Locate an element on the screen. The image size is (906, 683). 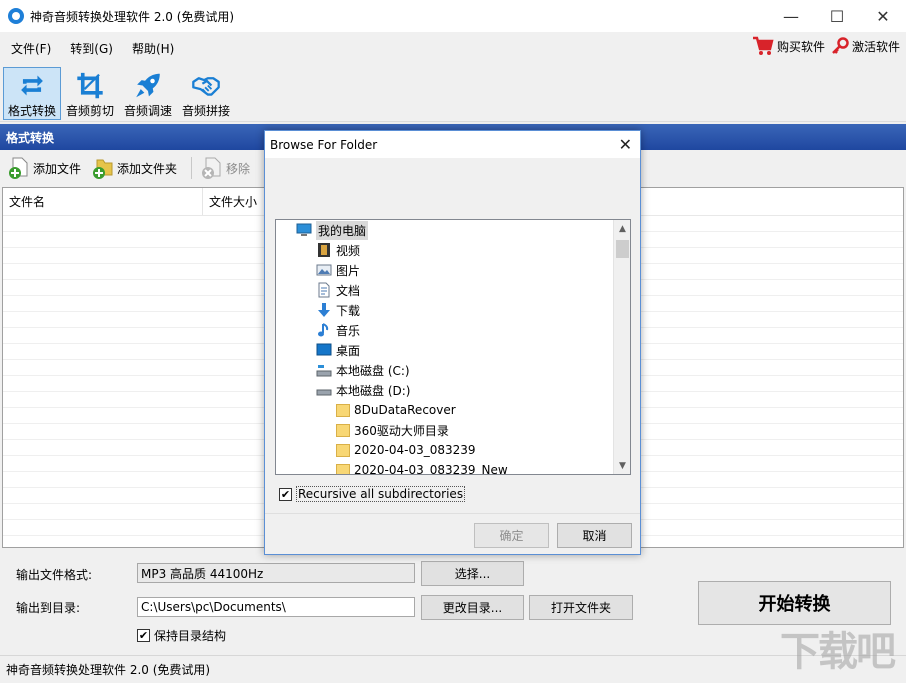
dialog-title: Browse For Folder is located at coordinates (324, 144).